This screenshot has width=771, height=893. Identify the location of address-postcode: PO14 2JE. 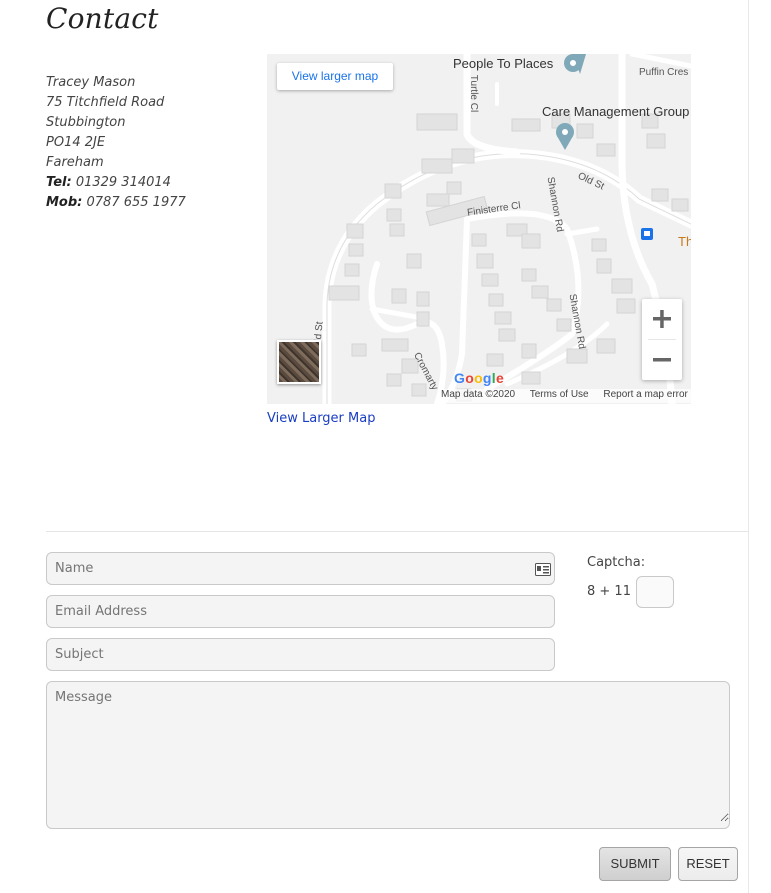
(76, 142).